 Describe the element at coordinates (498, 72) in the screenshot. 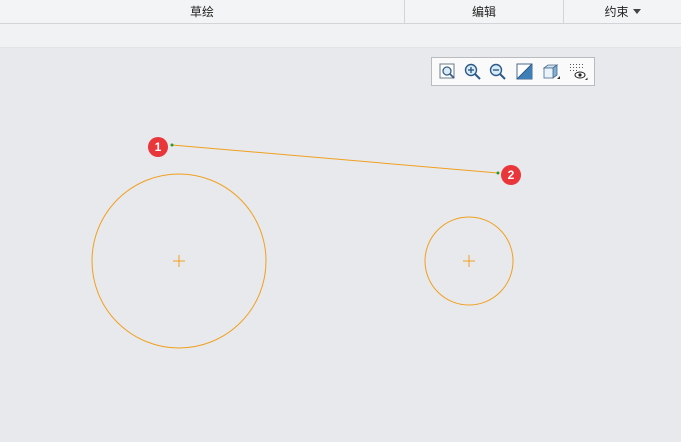

I see `zoom-out-icon` at that location.